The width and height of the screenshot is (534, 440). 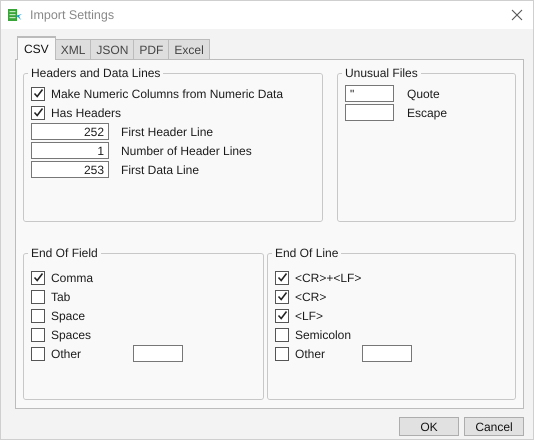 I want to click on input-field: 1, so click(x=70, y=150).